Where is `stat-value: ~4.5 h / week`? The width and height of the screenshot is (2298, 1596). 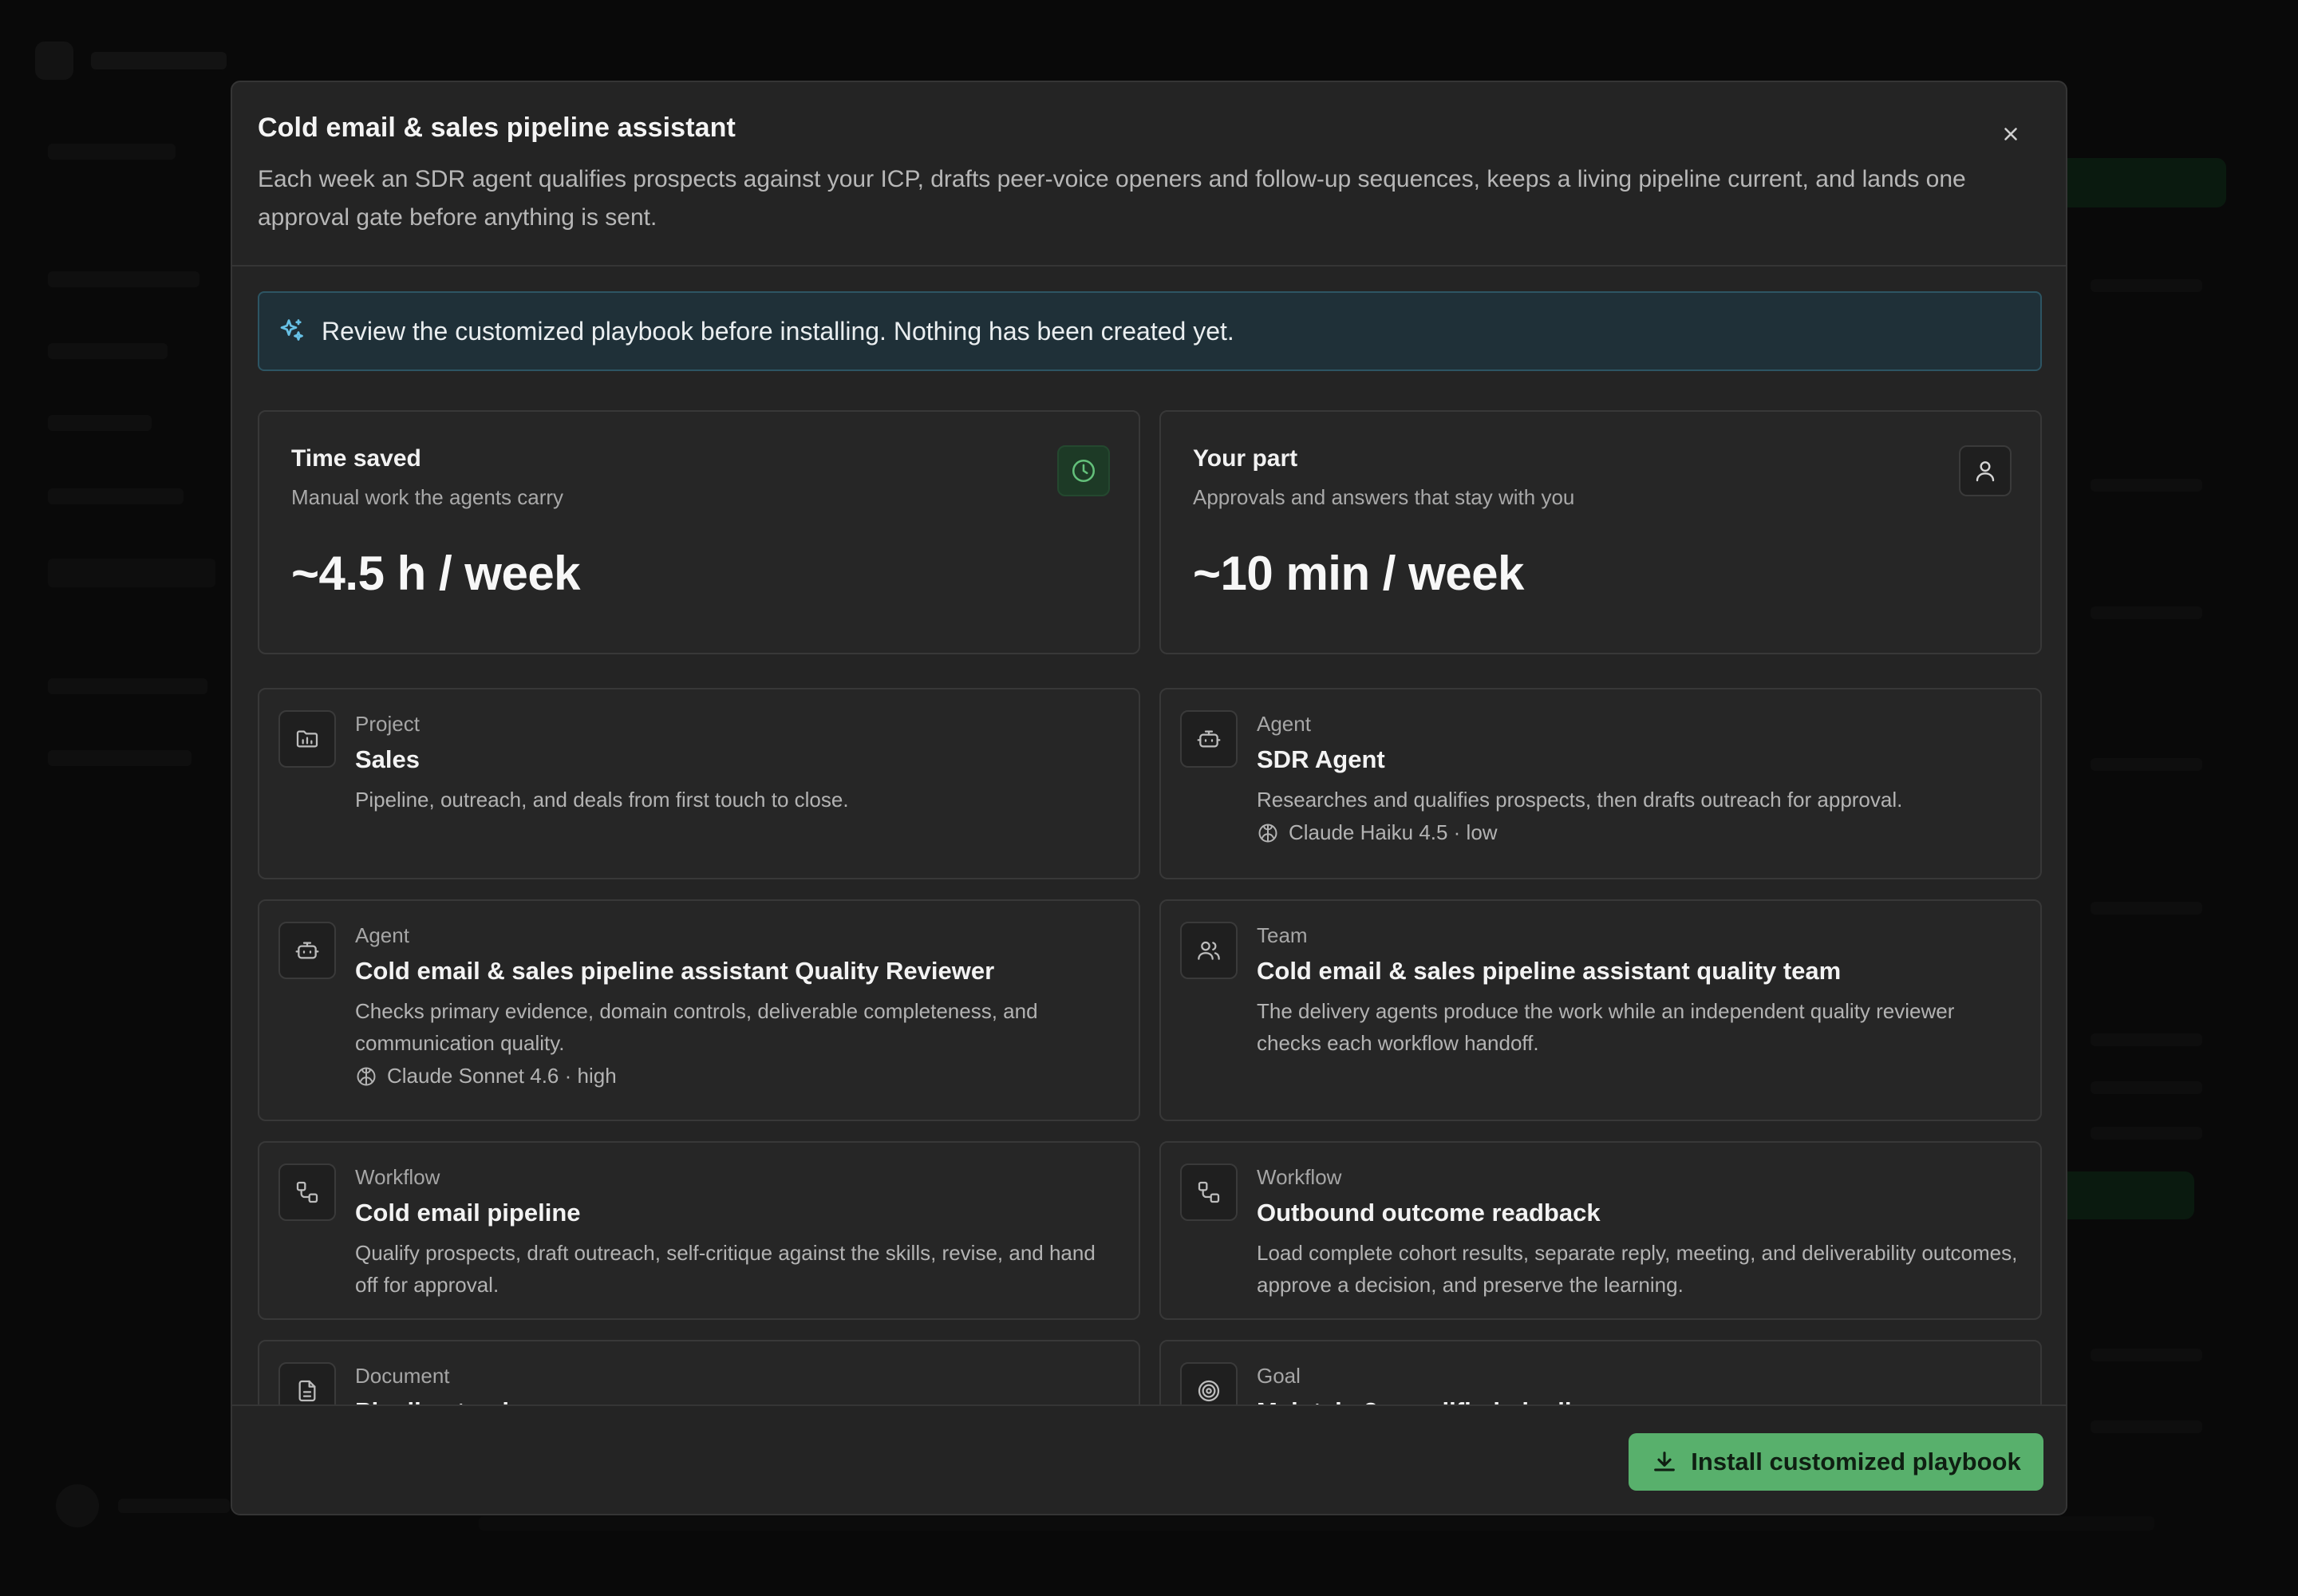
stat-value: ~4.5 h / week is located at coordinates (436, 573).